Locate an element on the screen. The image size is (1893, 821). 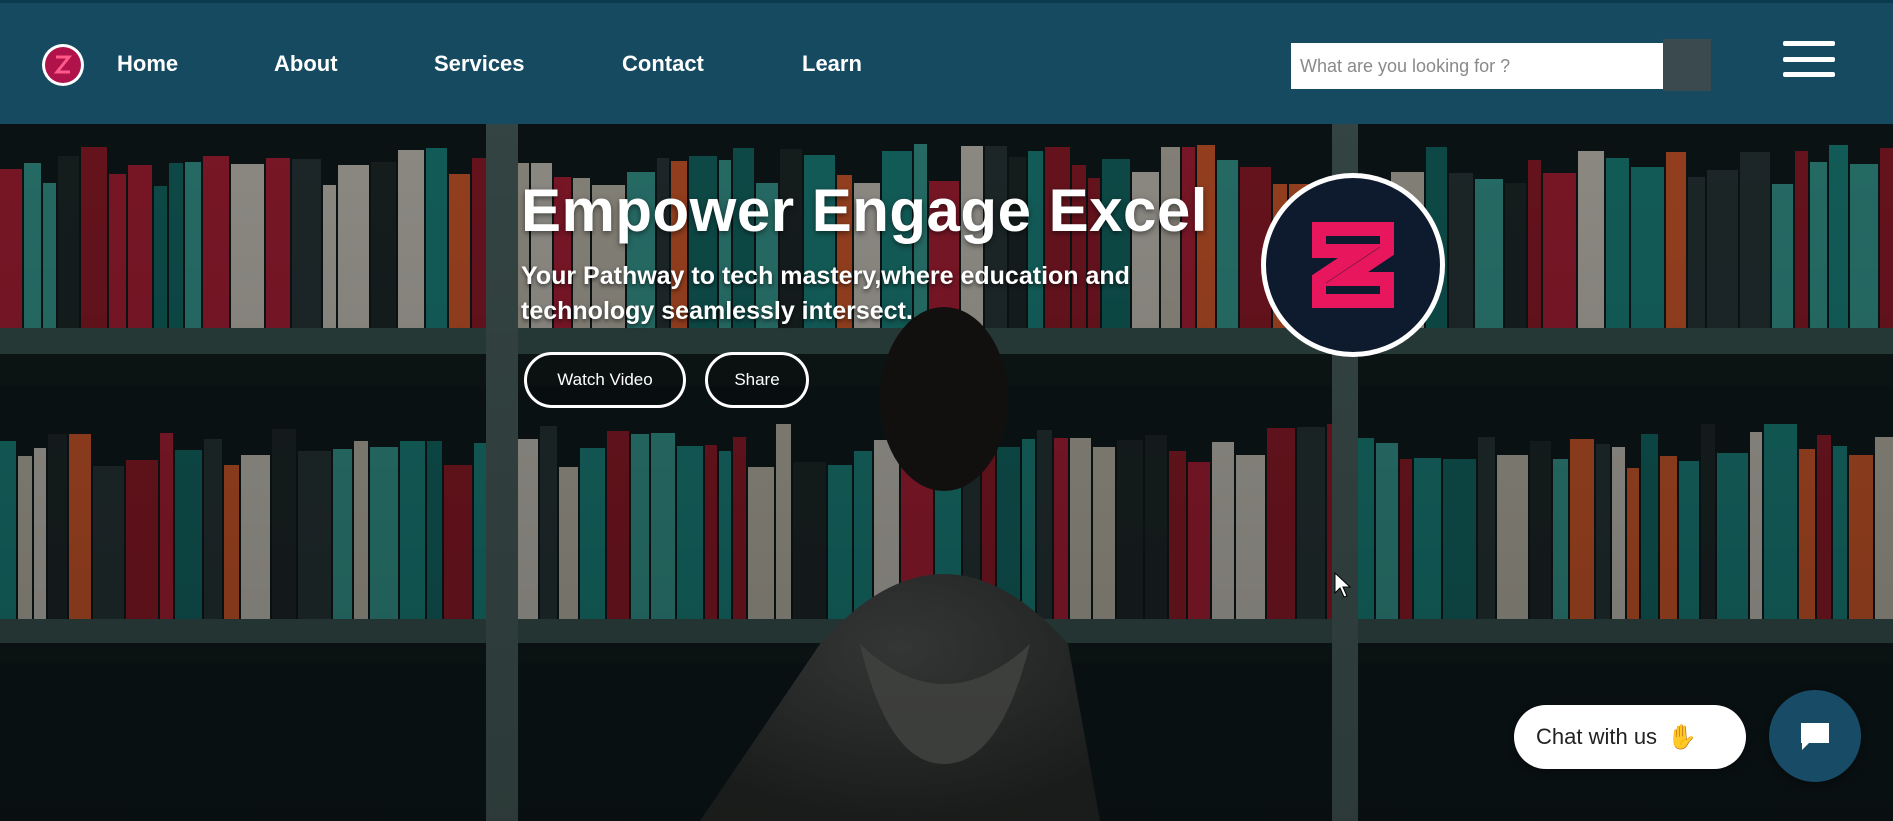
search-button is located at coordinates (1687, 65).